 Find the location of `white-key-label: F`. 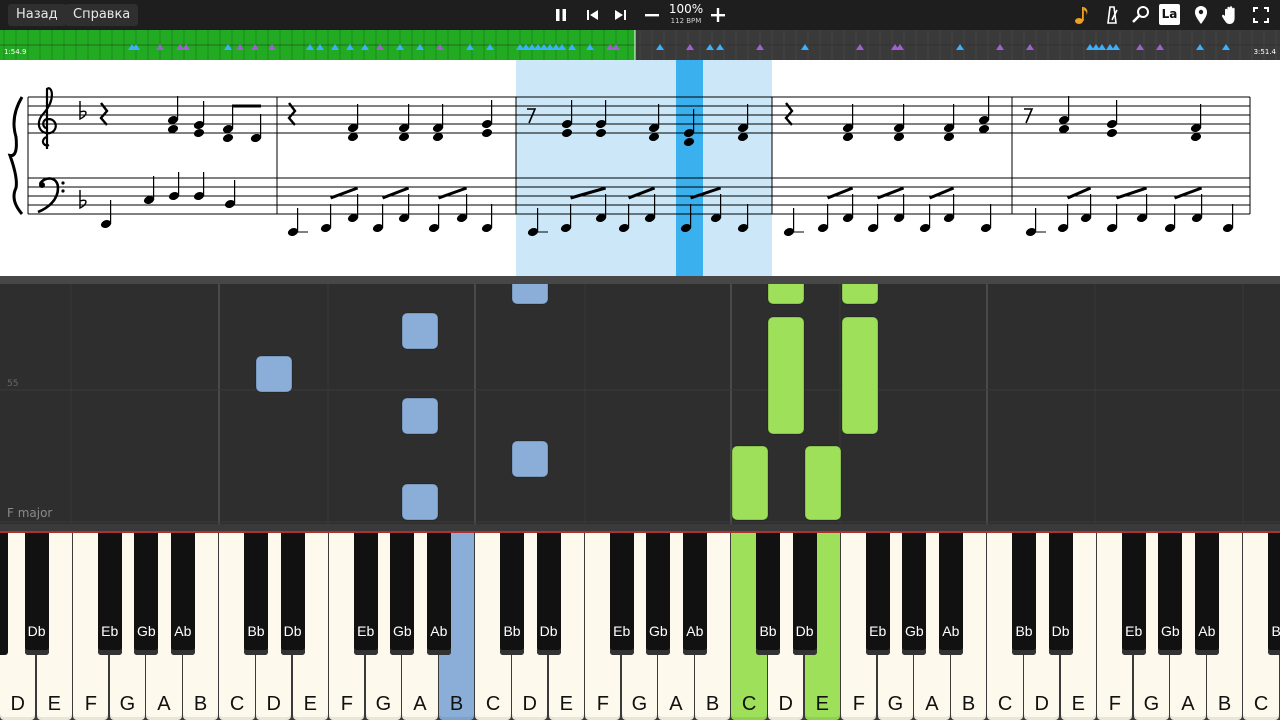

white-key-label: F is located at coordinates (90, 704).